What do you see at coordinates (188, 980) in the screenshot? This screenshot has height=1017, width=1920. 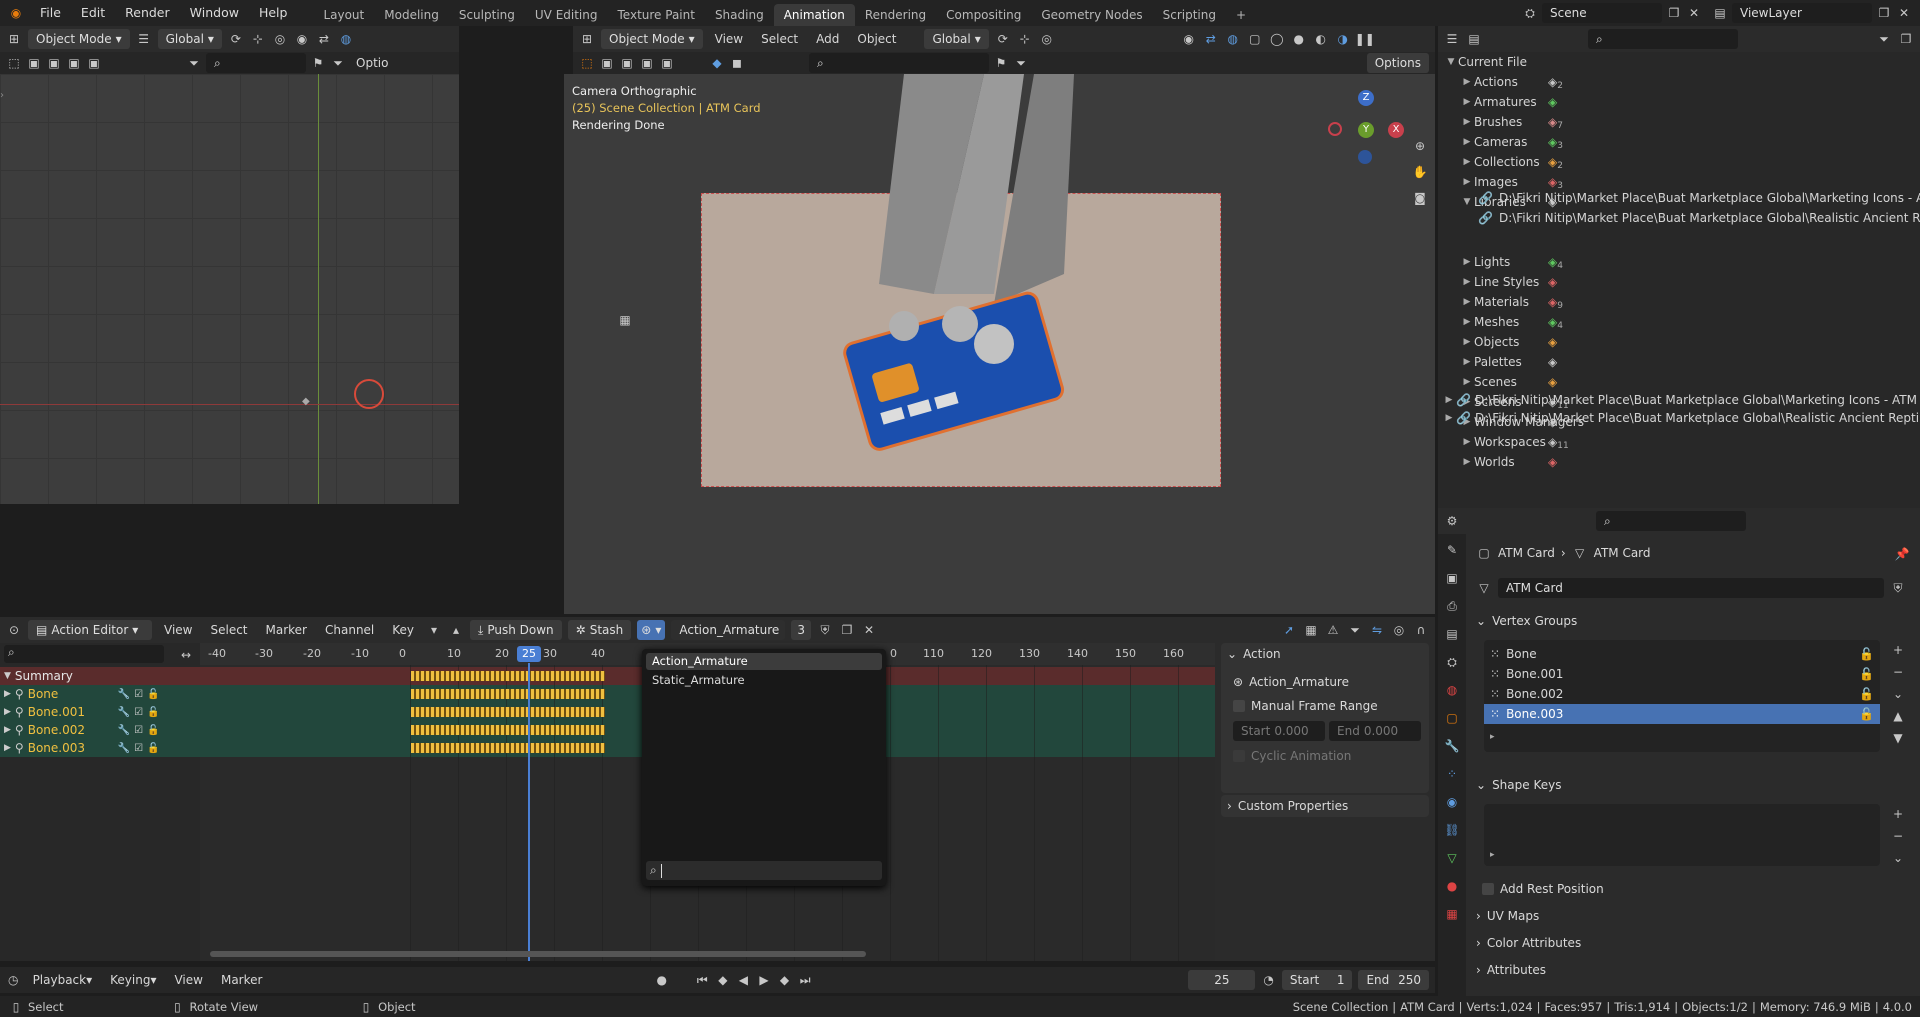 I see `timeline-menu-view: View` at bounding box center [188, 980].